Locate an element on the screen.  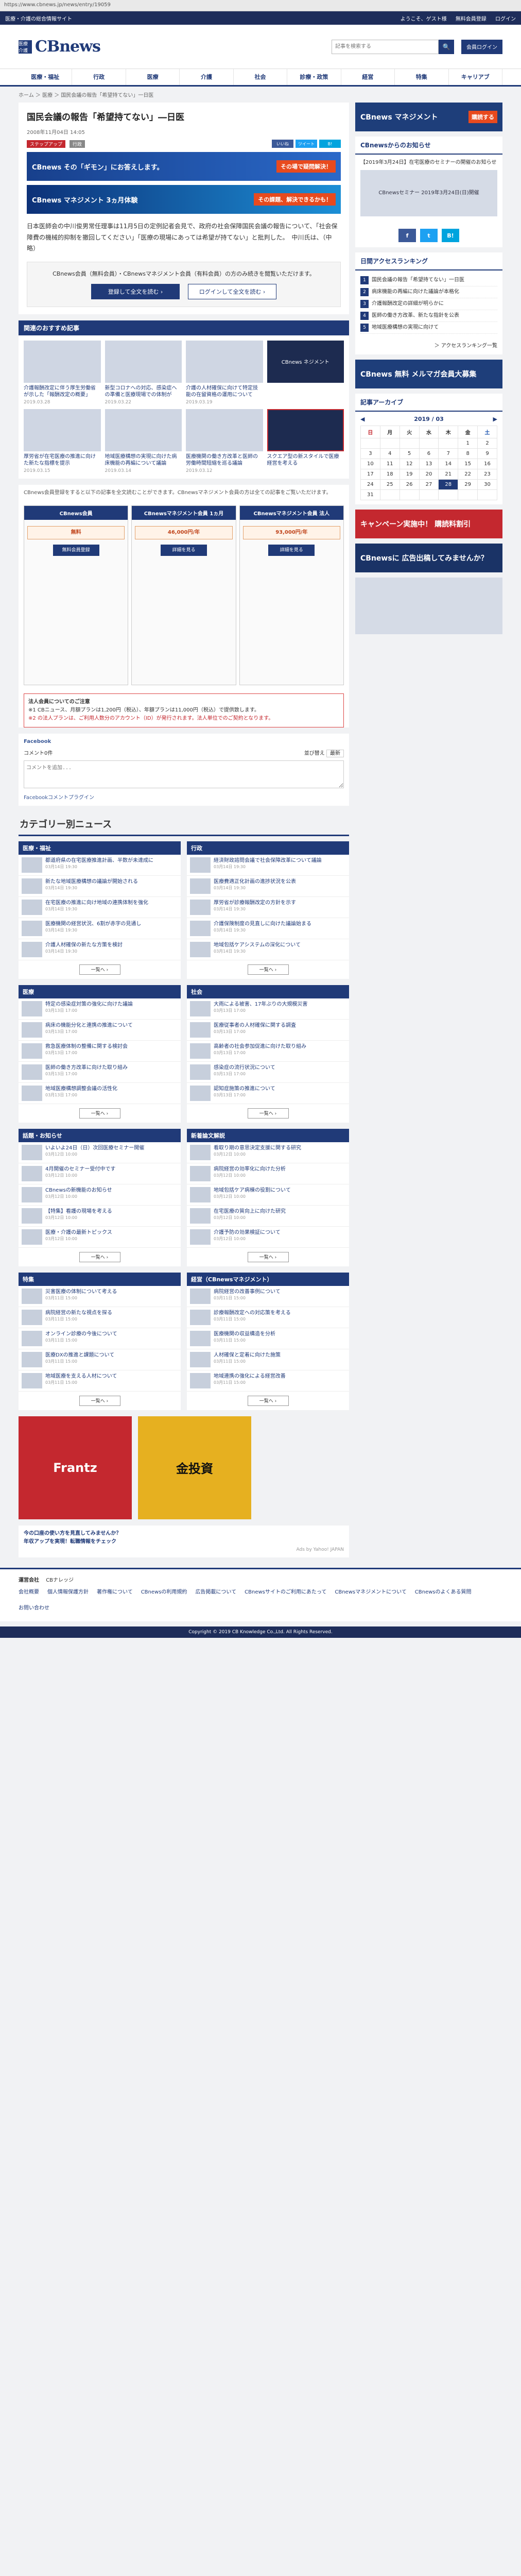
facebook-like-button: いいね is located at coordinates (283, 144).